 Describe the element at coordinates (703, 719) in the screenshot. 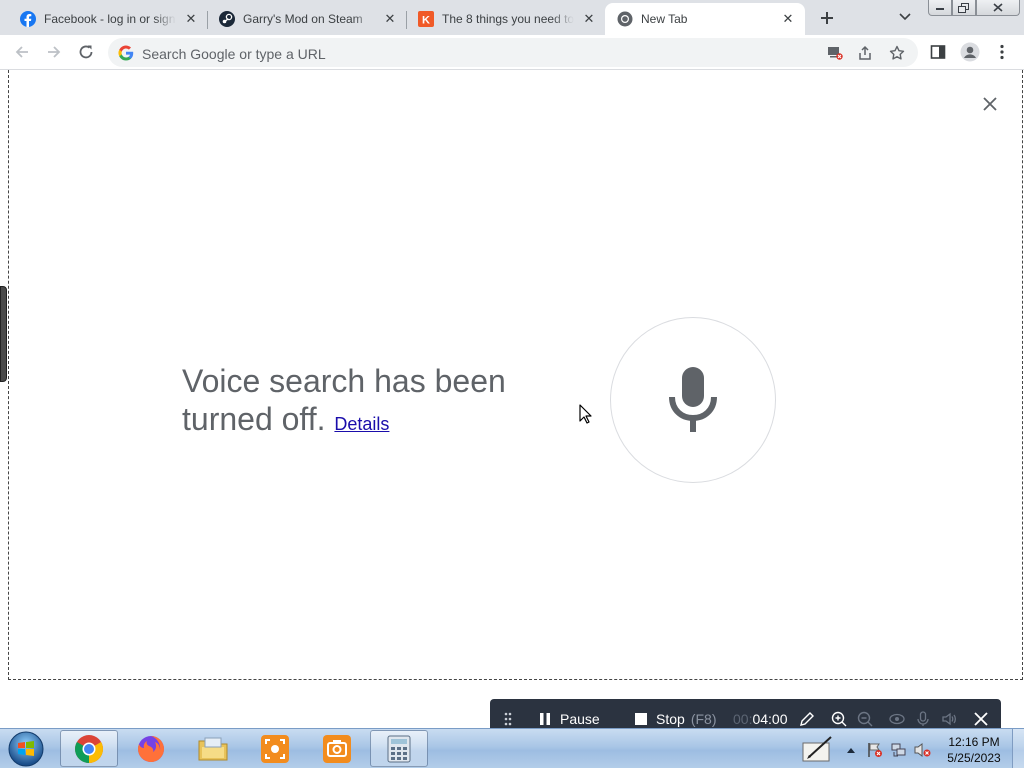

I see `stop-shortcut: (F8)` at that location.